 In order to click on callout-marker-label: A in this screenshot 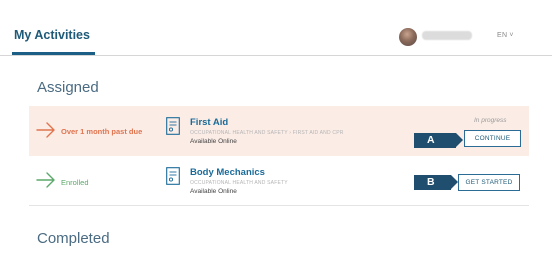, I will do `click(431, 140)`.